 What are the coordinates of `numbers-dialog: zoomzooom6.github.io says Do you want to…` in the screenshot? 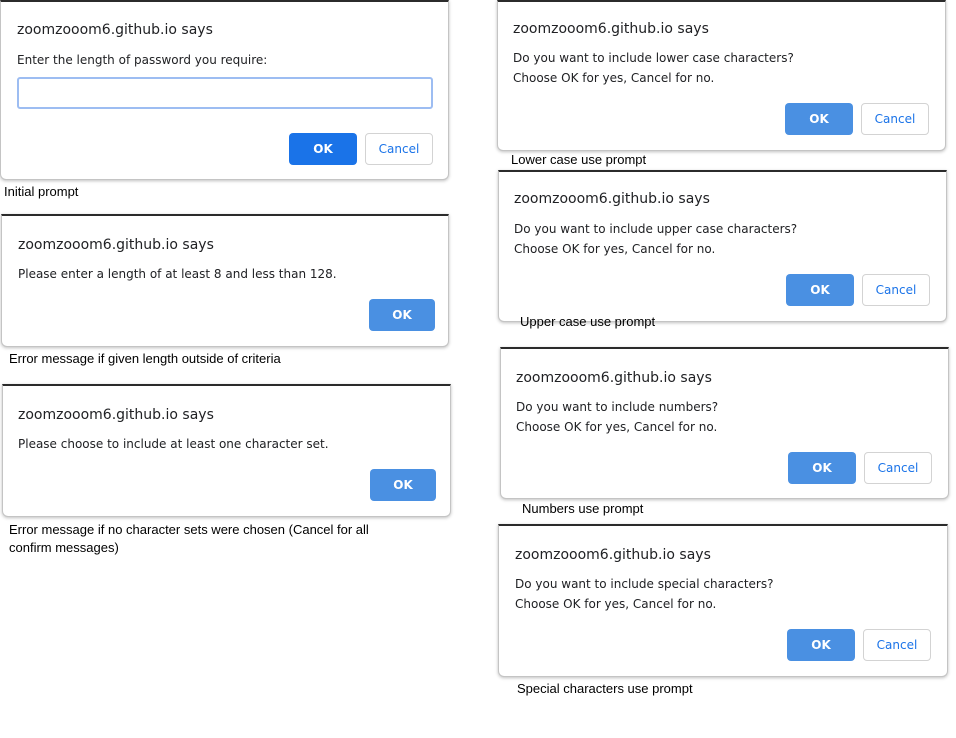 It's located at (724, 423).